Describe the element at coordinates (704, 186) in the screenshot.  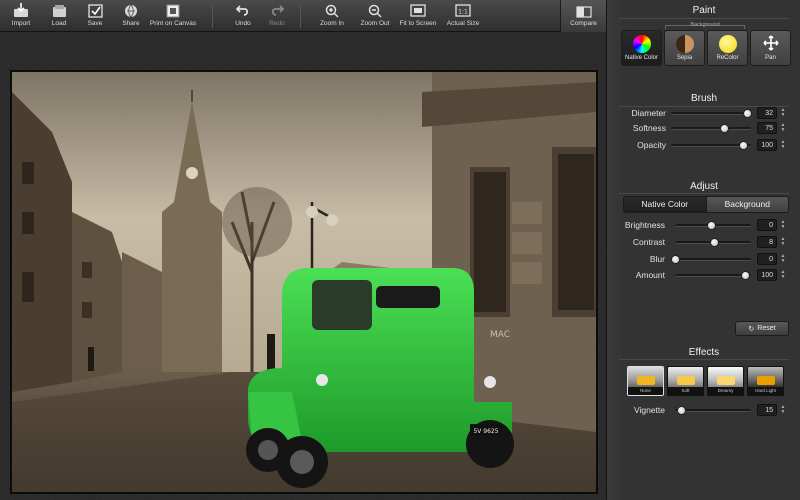
I see `adjust-section-title: Adjust` at that location.